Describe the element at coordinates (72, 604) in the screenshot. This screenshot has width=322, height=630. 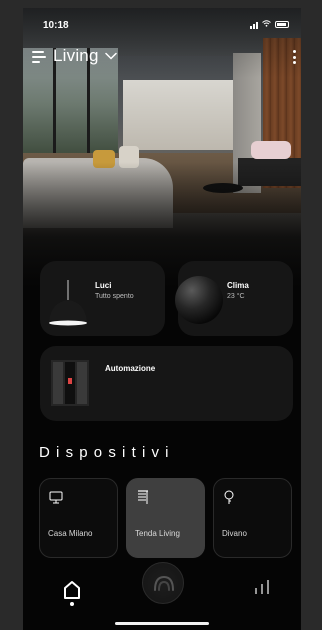
I see `active-indicator-dot` at that location.